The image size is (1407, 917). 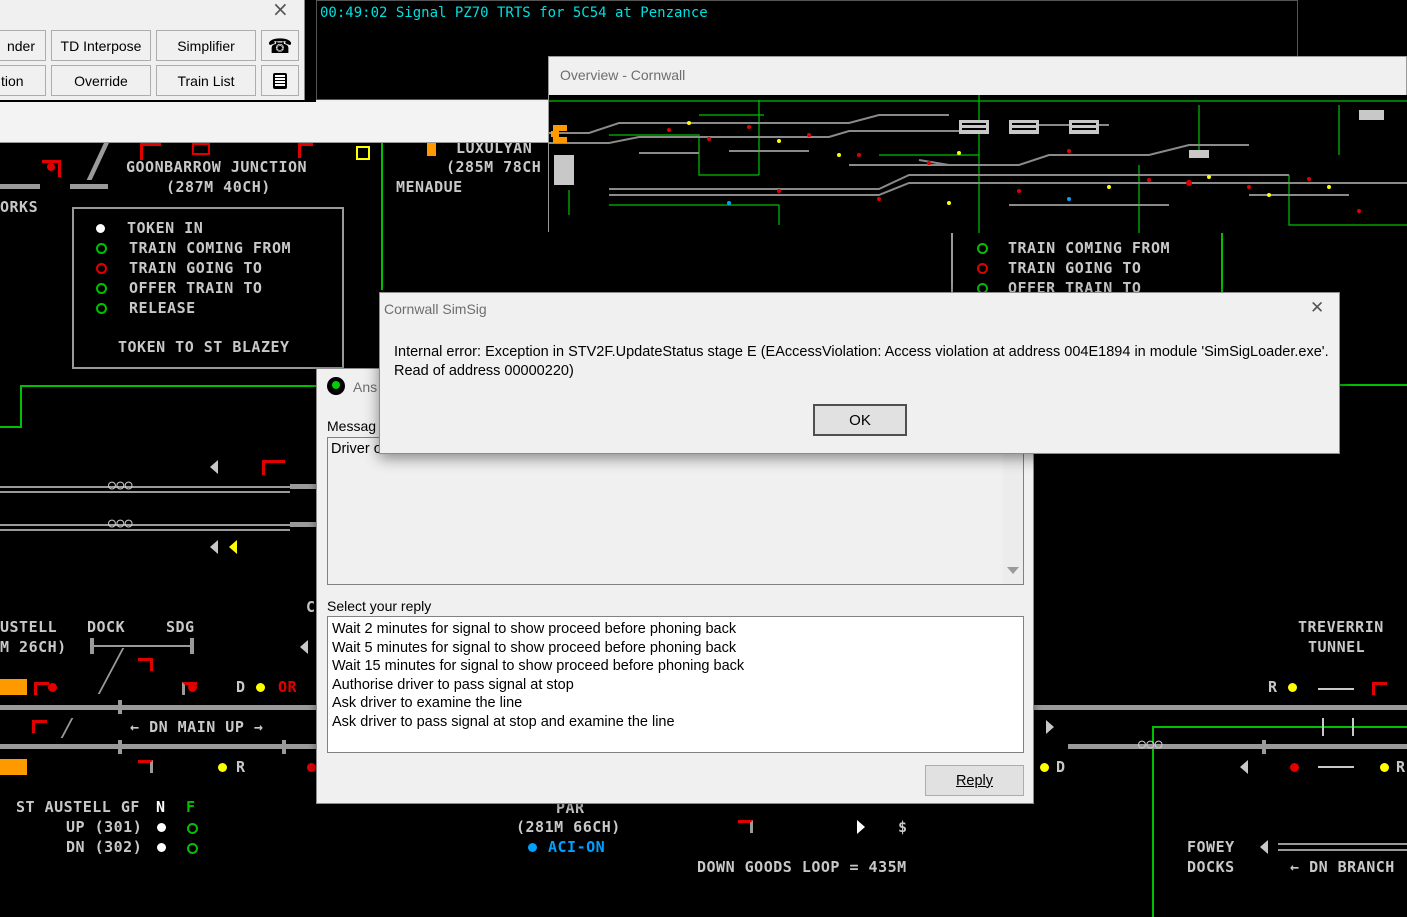 What do you see at coordinates (1211, 867) in the screenshot?
I see `docks-label: DOCKS` at bounding box center [1211, 867].